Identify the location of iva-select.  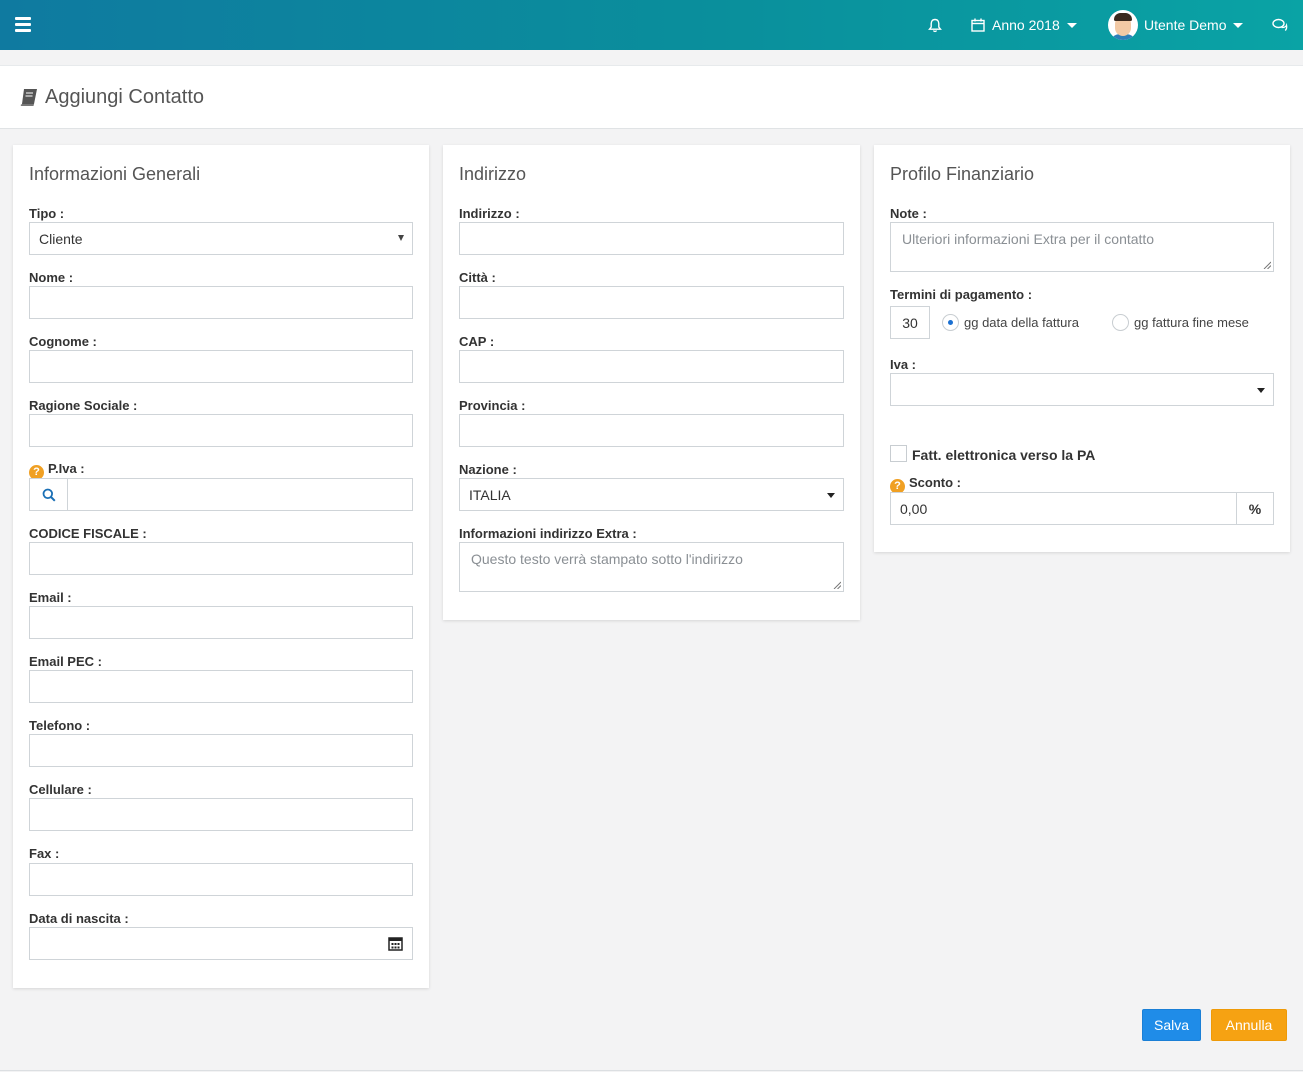
(1082, 389).